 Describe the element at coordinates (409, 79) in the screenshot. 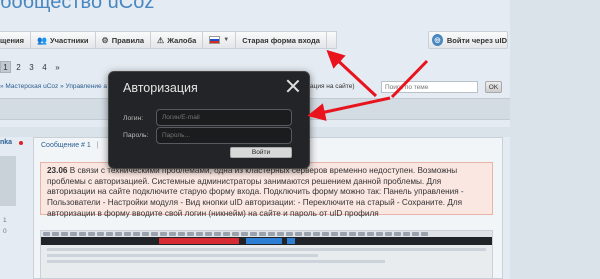

I see `arrow-connector` at that location.